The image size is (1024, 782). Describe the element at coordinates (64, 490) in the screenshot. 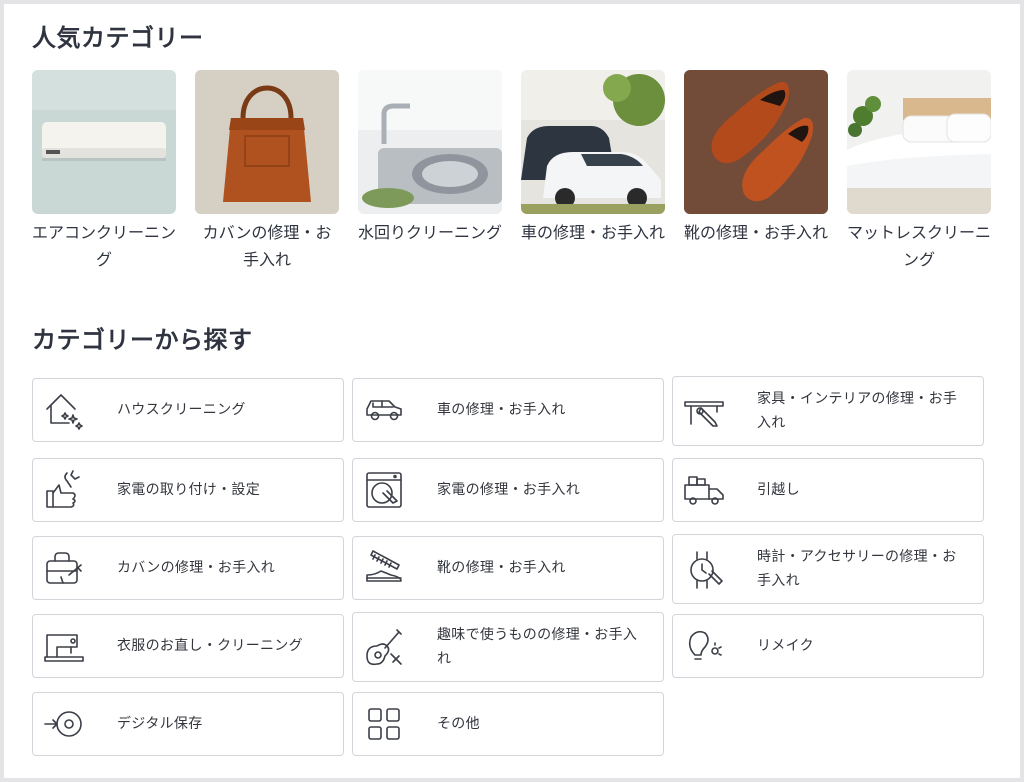

I see `thumbs-up-wrench-icon` at that location.